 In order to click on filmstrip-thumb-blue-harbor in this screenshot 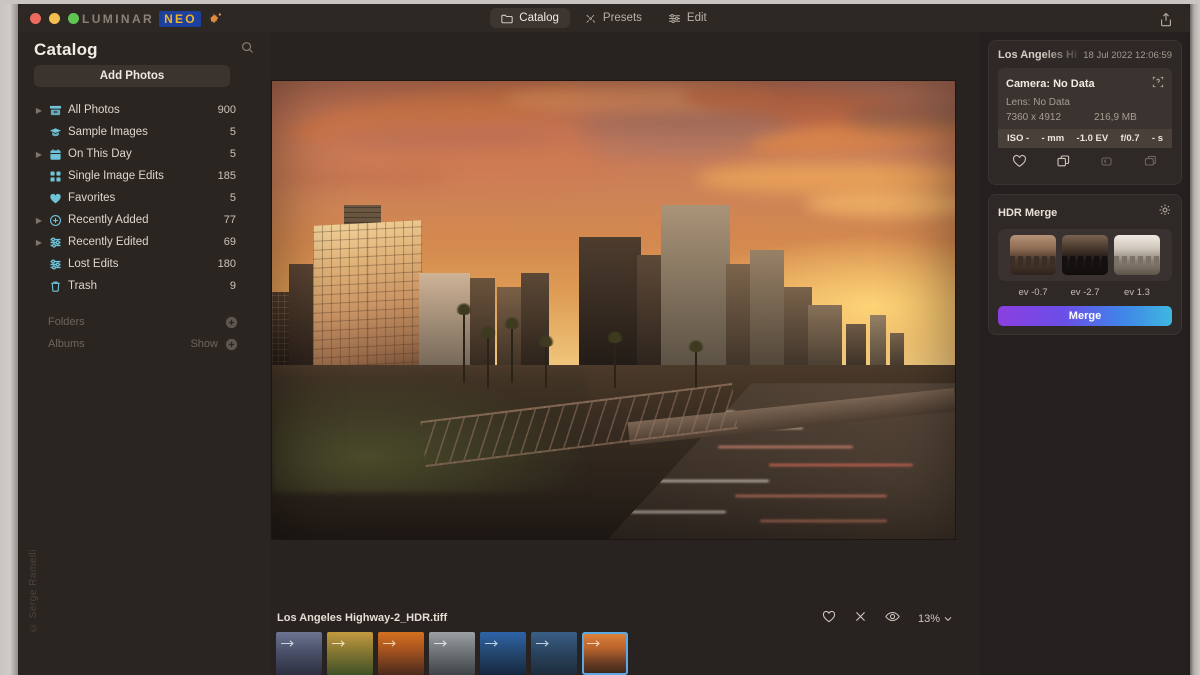, I will do `click(503, 653)`.